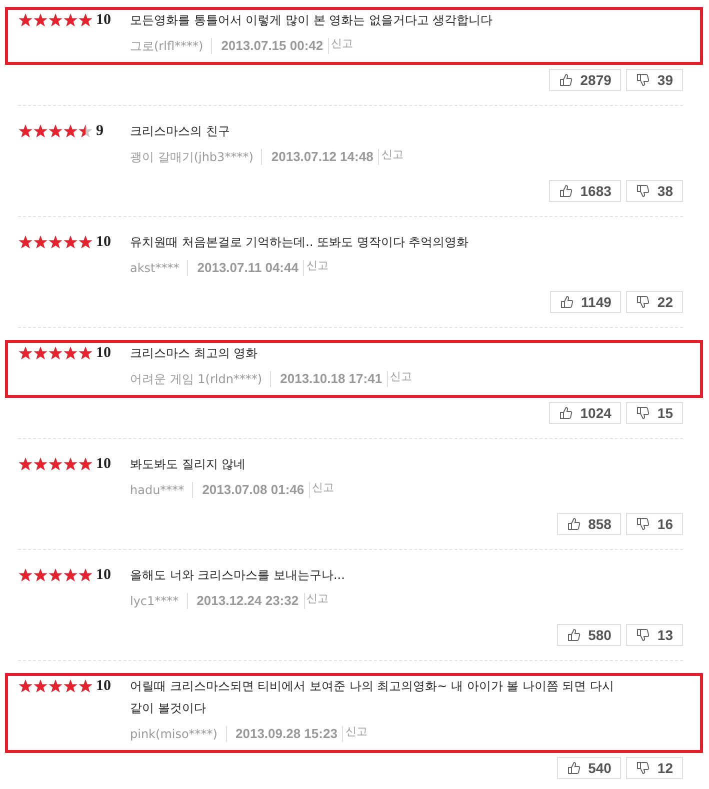 Image resolution: width=709 pixels, height=789 pixels. I want to click on review-date: 2013.09.28 15:23, so click(285, 734).